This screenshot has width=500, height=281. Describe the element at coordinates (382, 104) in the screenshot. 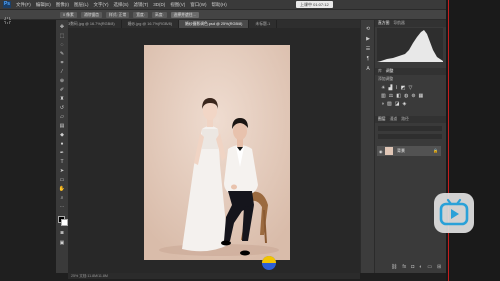

I see `invert-icon: ◑` at that location.